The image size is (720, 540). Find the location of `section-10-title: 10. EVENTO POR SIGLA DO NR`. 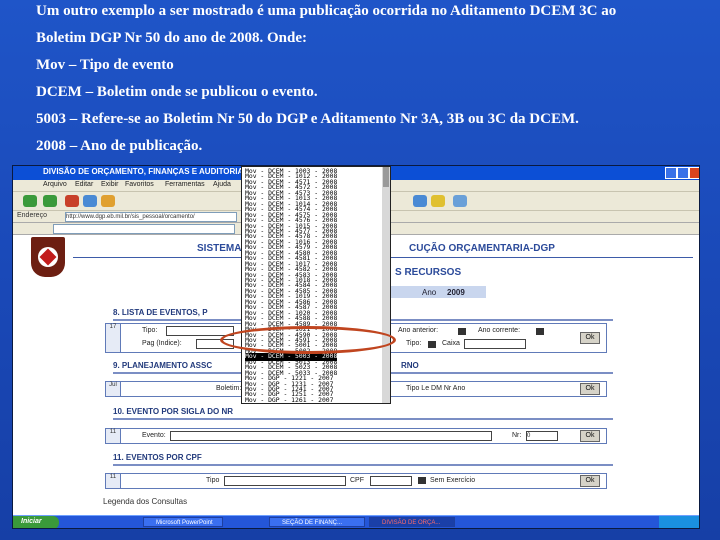

section-10-title: 10. EVENTO POR SIGLA DO NR is located at coordinates (173, 411).